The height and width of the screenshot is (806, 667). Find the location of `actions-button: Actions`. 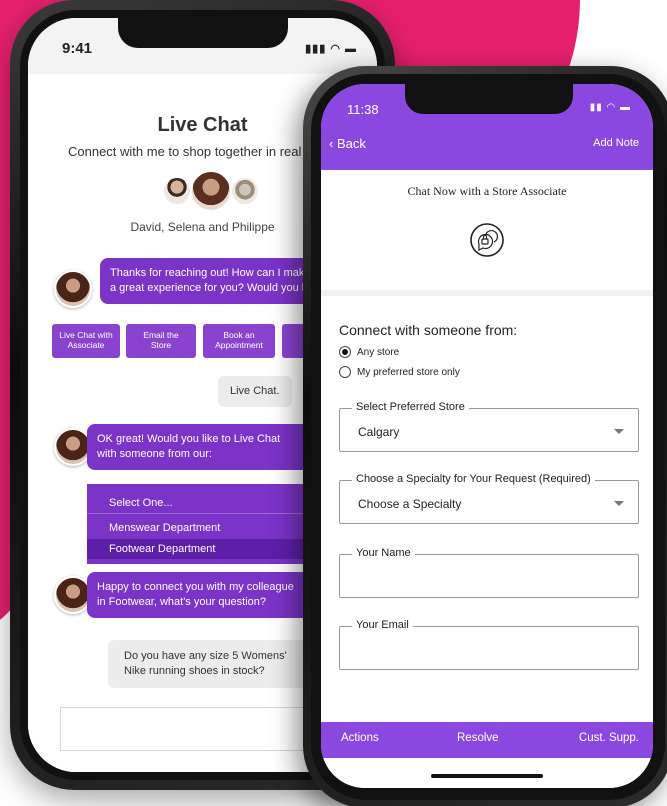

actions-button: Actions is located at coordinates (360, 738).